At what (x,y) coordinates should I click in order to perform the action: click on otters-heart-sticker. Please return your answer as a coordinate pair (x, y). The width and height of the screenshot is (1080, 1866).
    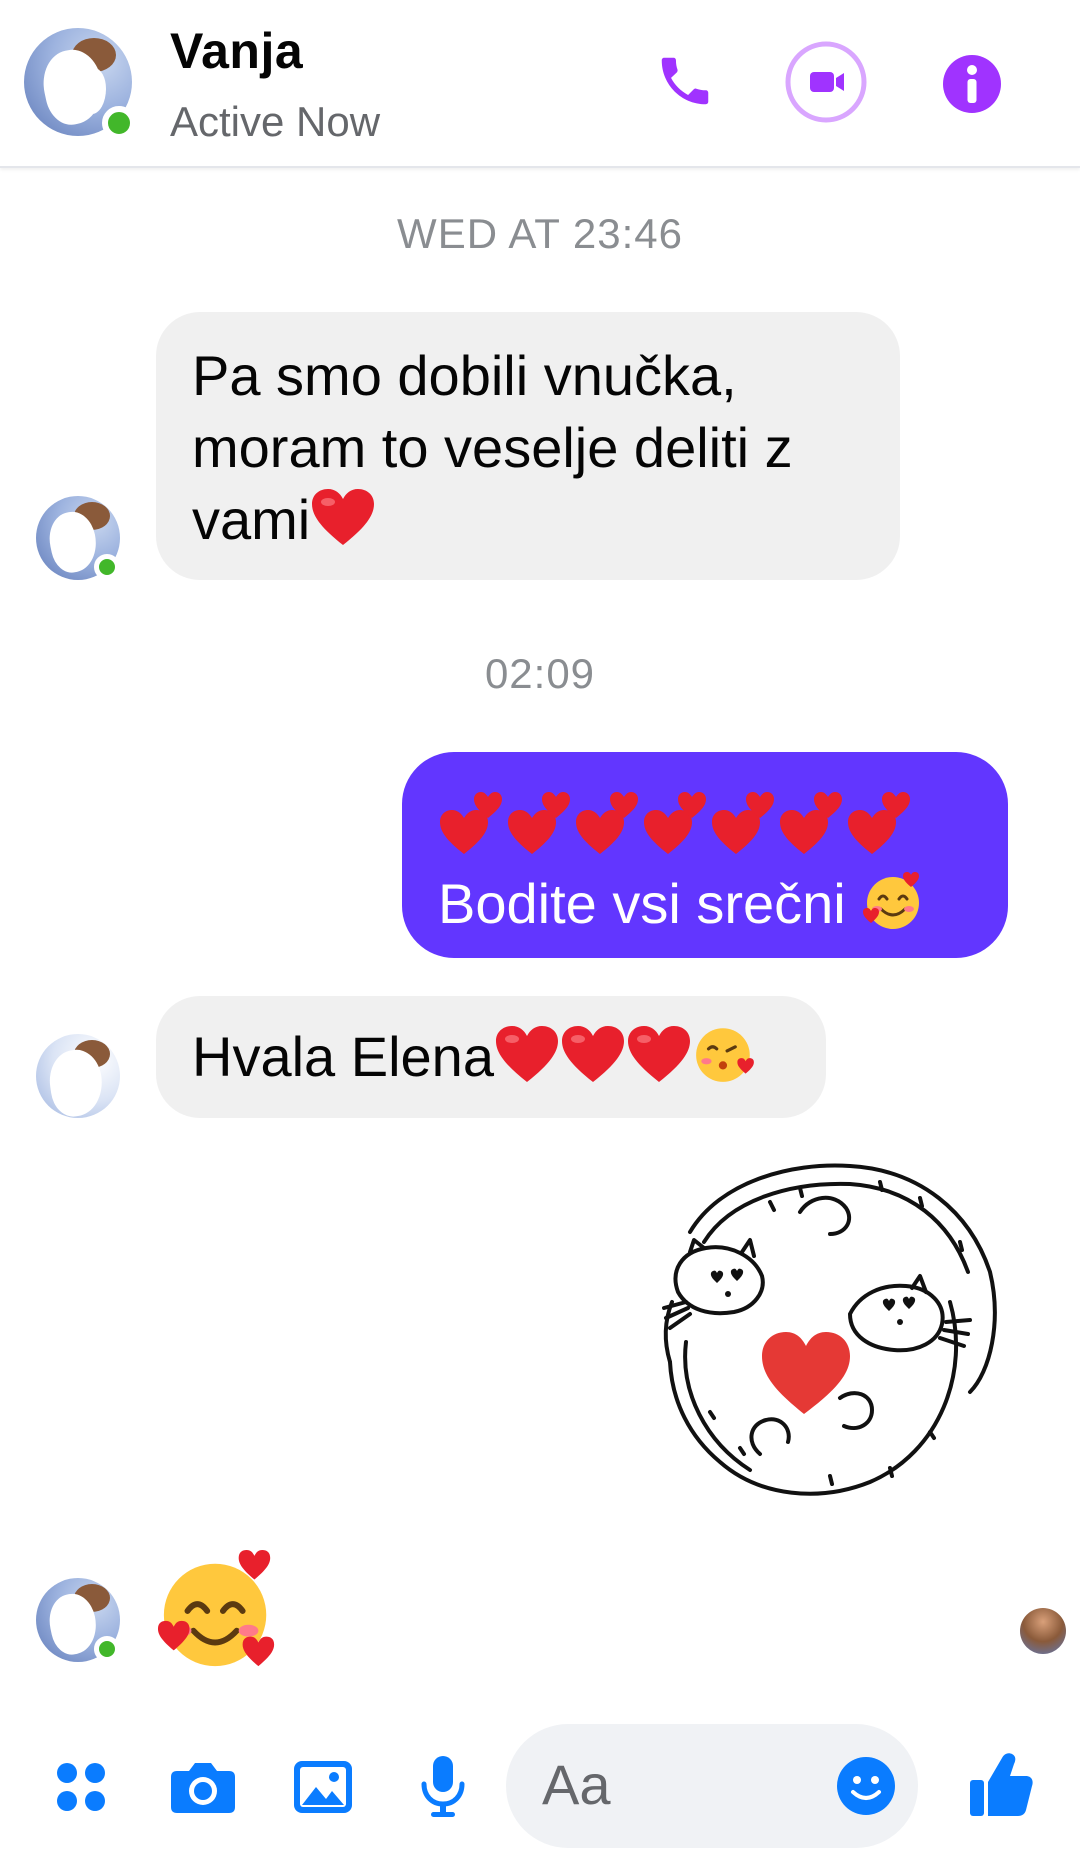
    Looking at the image, I should click on (830, 1334).